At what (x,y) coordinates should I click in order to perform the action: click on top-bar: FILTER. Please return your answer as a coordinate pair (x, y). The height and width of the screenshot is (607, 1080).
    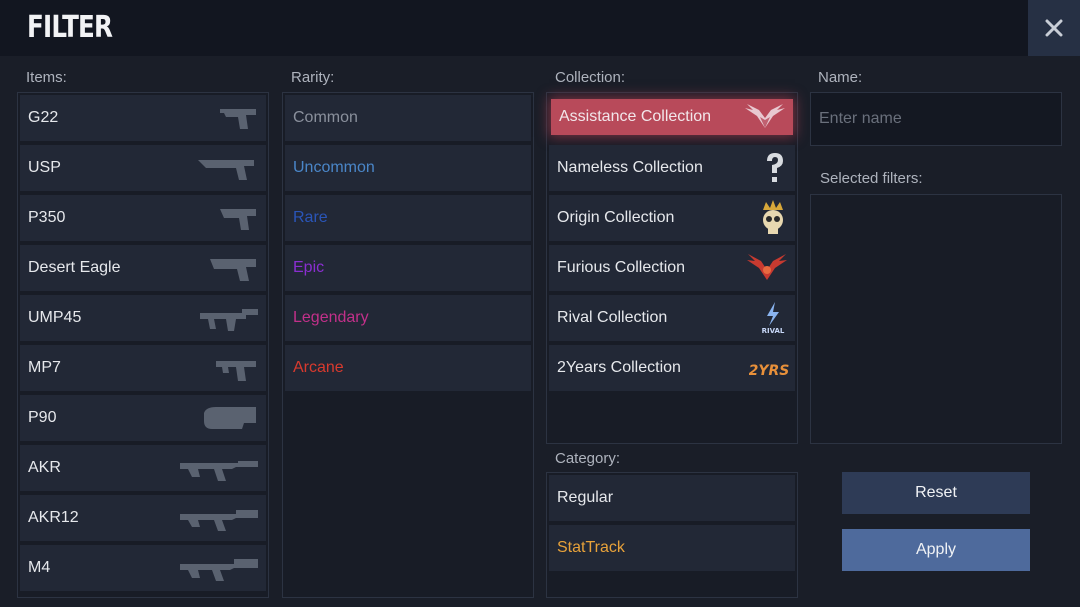
    Looking at the image, I should click on (540, 28).